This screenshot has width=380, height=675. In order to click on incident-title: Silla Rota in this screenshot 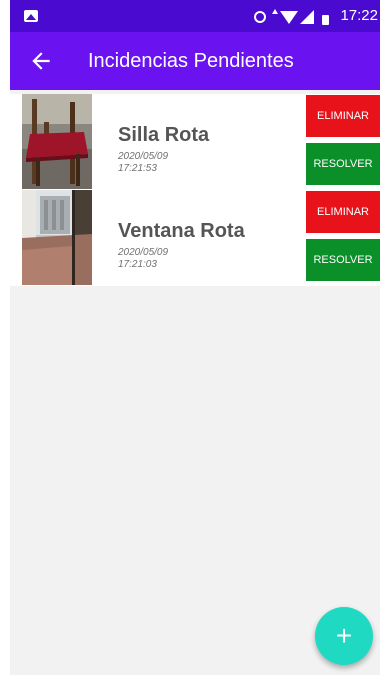, I will do `click(164, 135)`.